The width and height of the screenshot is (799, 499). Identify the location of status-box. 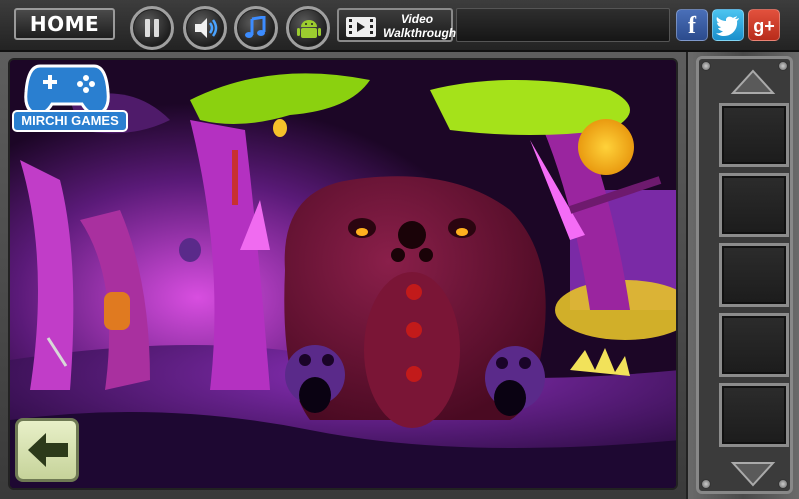
(563, 25).